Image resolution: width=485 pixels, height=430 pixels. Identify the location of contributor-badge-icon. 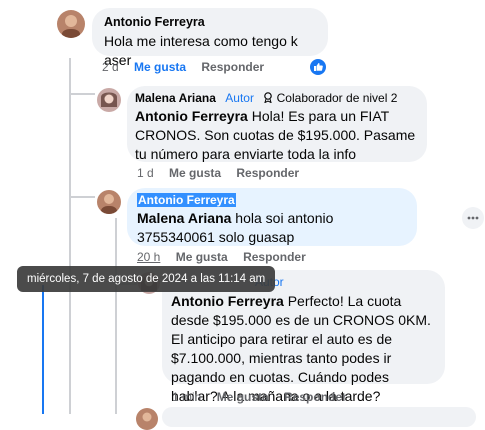
(268, 98).